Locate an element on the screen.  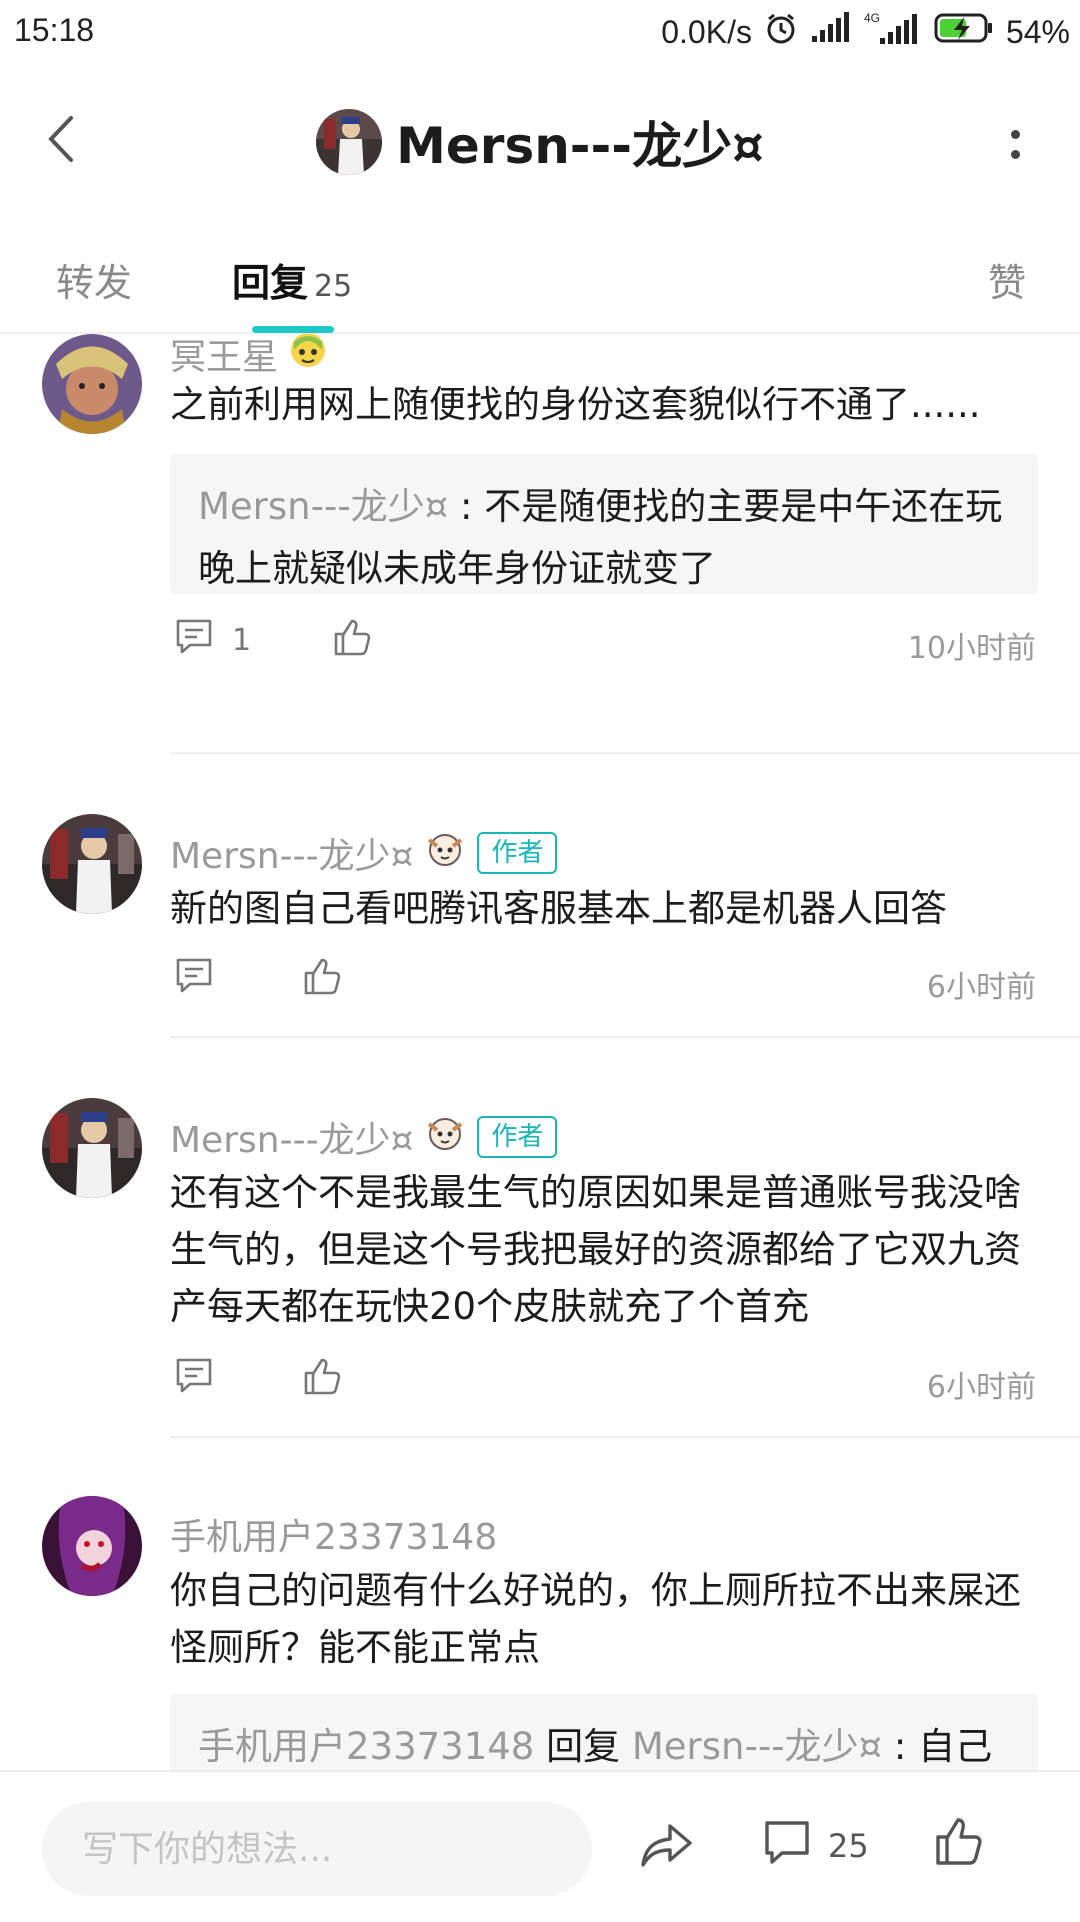
share-icon is located at coordinates (667, 1849).